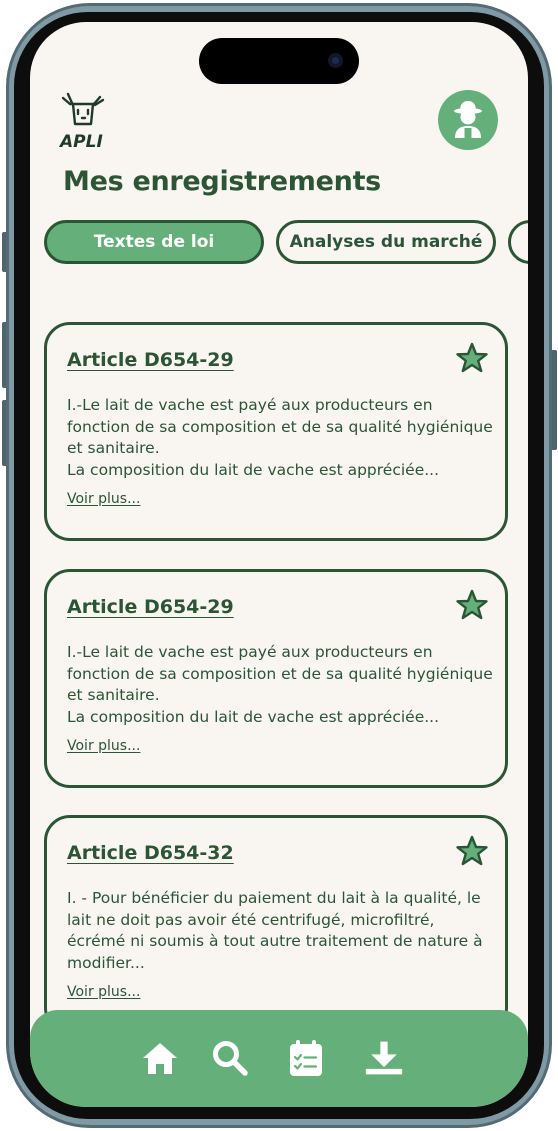 The width and height of the screenshot is (558, 1131). What do you see at coordinates (222, 181) in the screenshot?
I see `page-title: Mes enregistrements` at bounding box center [222, 181].